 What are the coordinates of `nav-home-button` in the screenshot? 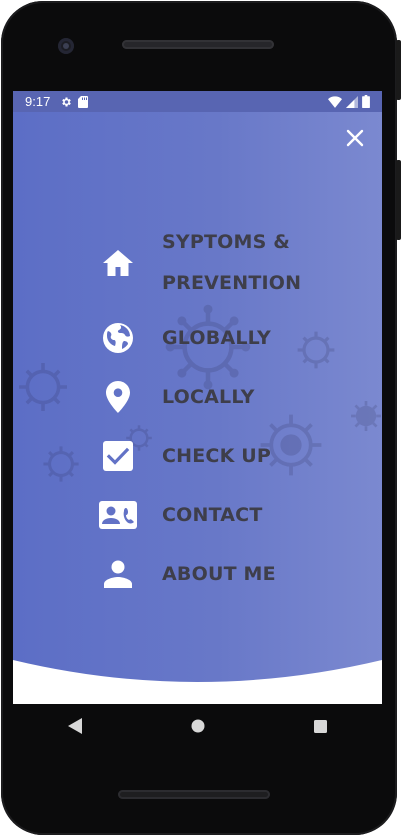 It's located at (198, 726).